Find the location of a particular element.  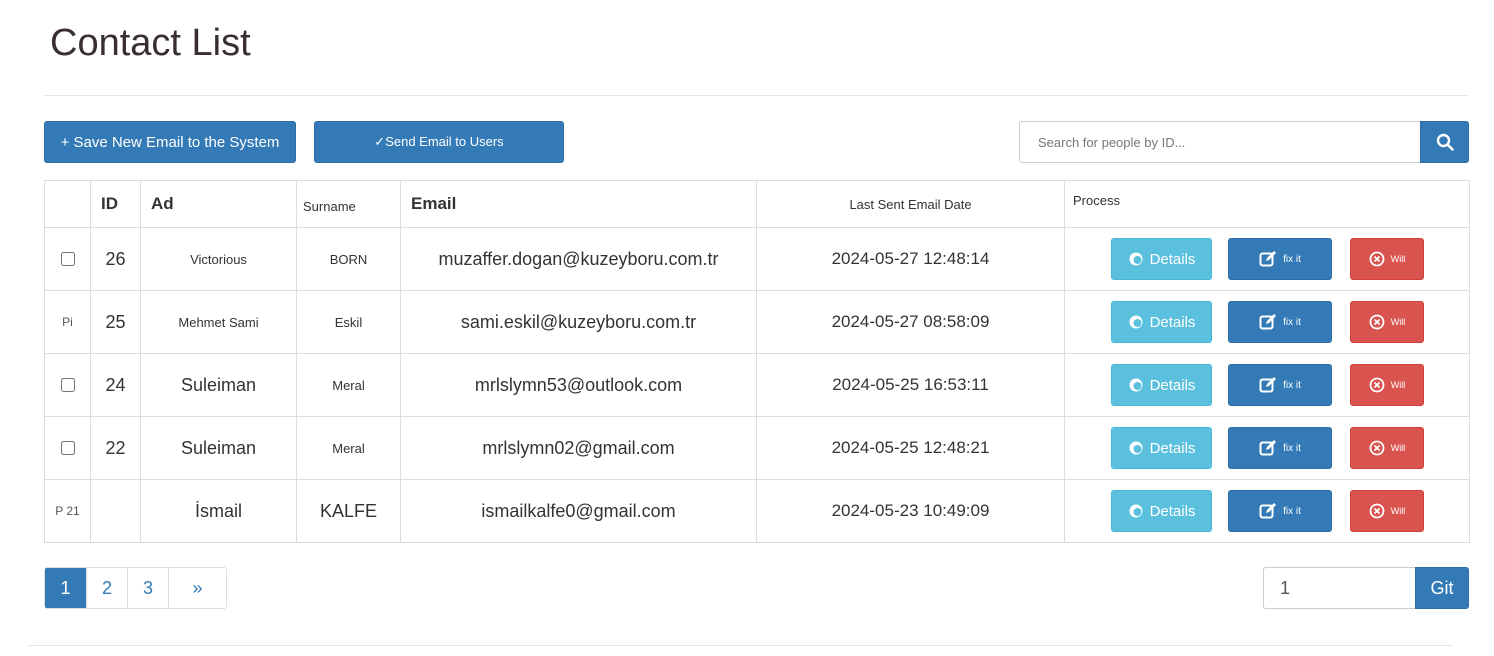

header-process: Process is located at coordinates (1267, 204).